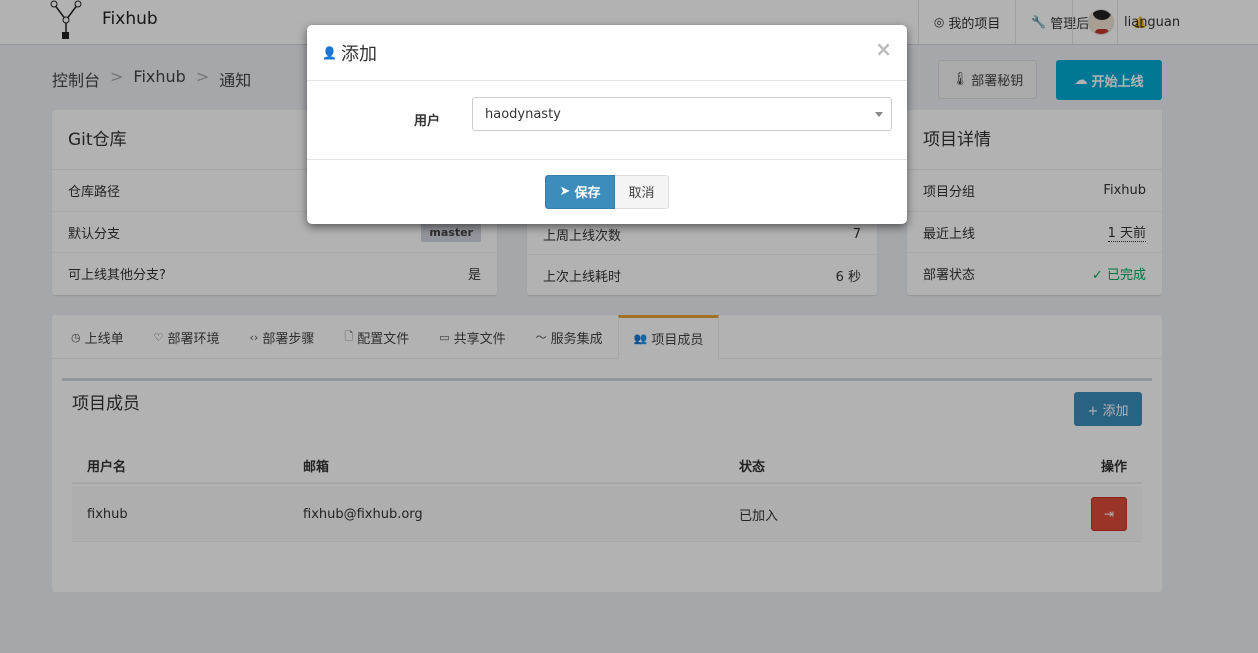 The width and height of the screenshot is (1258, 653). I want to click on modal-title: 添加, so click(358, 54).